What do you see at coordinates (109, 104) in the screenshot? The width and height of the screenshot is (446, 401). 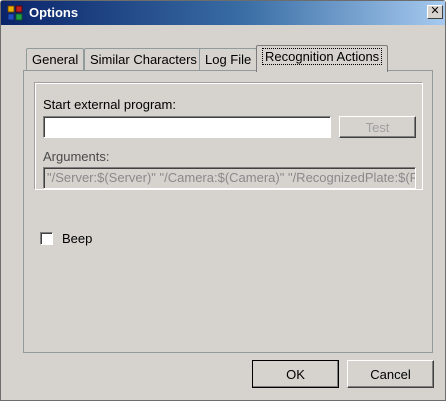 I see `start-program-label: Start external program:` at bounding box center [109, 104].